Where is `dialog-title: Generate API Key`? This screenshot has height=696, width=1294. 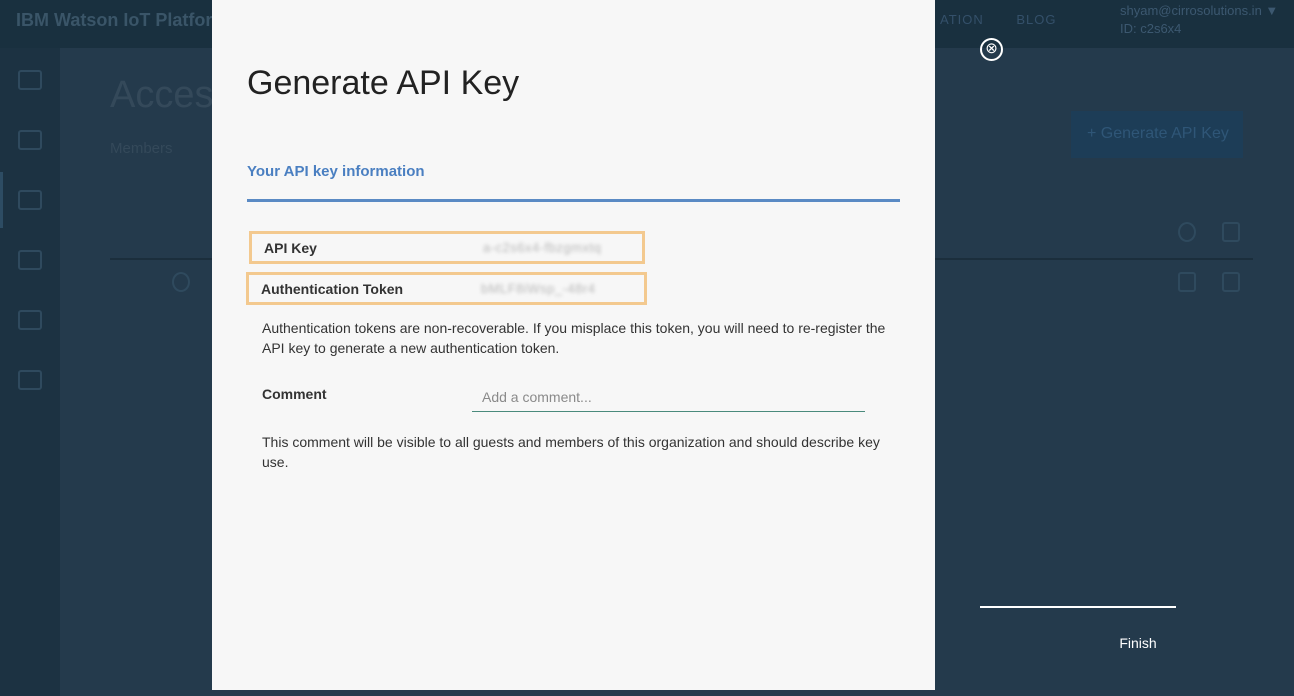 dialog-title: Generate API Key is located at coordinates (383, 83).